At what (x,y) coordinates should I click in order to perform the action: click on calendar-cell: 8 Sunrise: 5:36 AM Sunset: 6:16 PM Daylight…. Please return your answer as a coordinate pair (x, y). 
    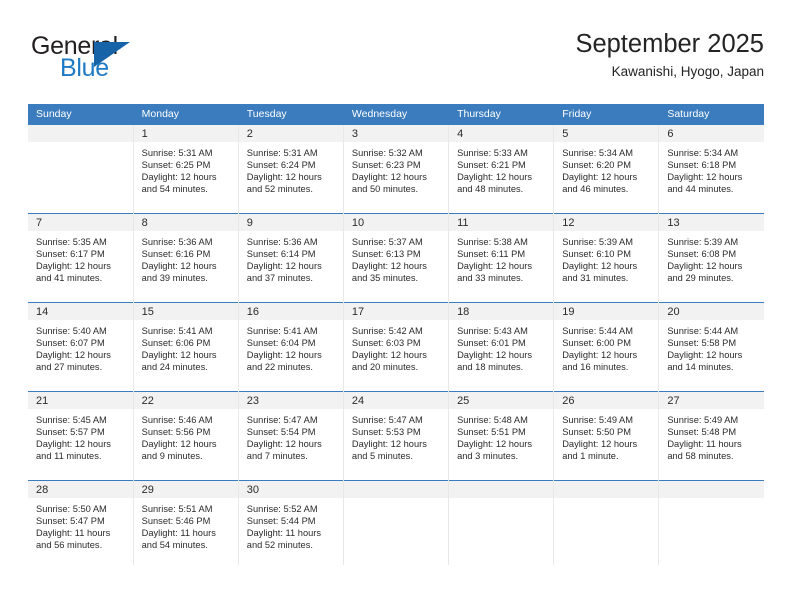
    Looking at the image, I should click on (185, 258).